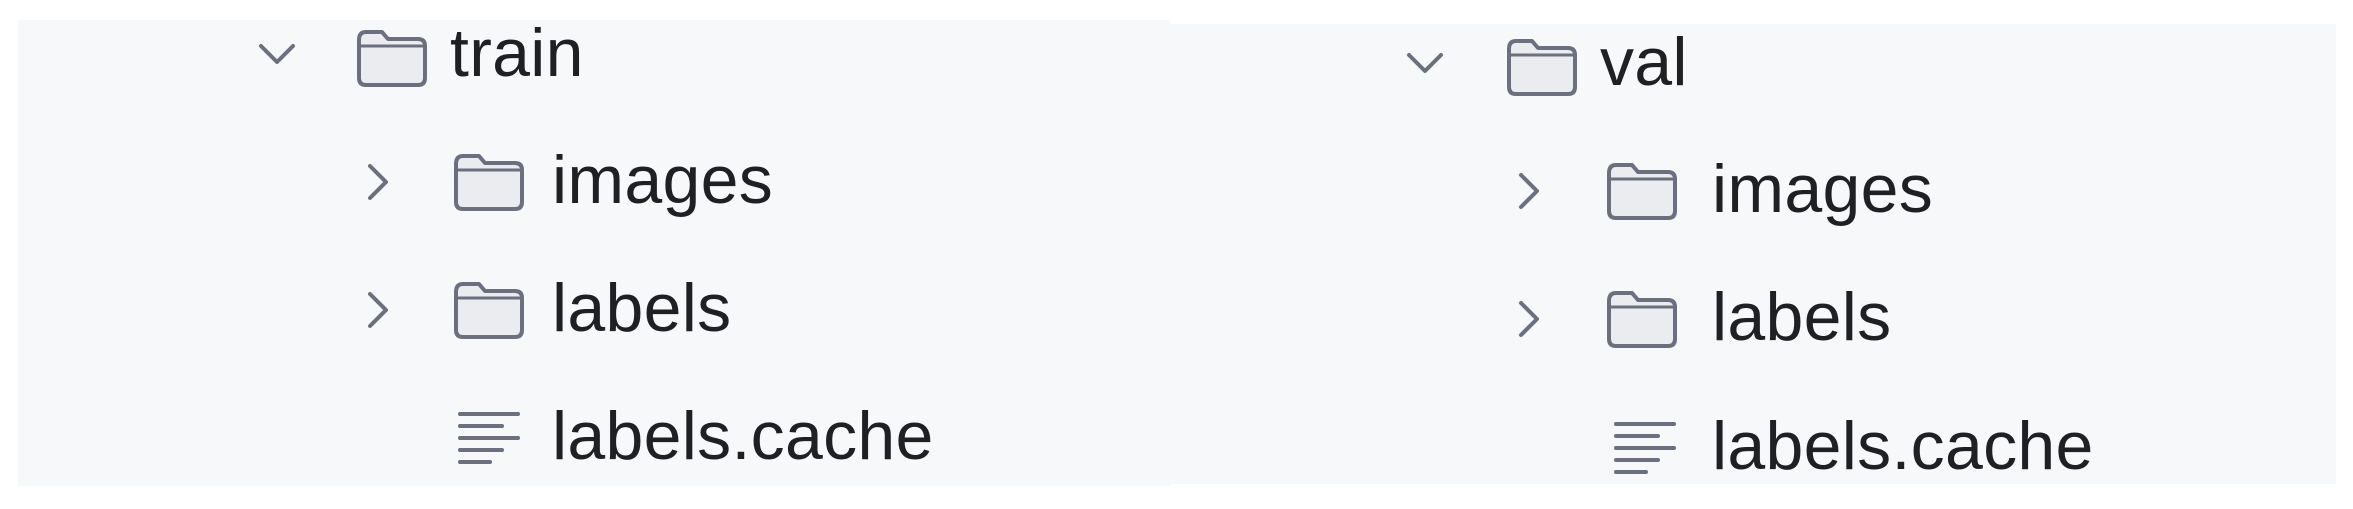 This screenshot has width=2353, height=509. I want to click on tree-label-val: val, so click(1644, 62).